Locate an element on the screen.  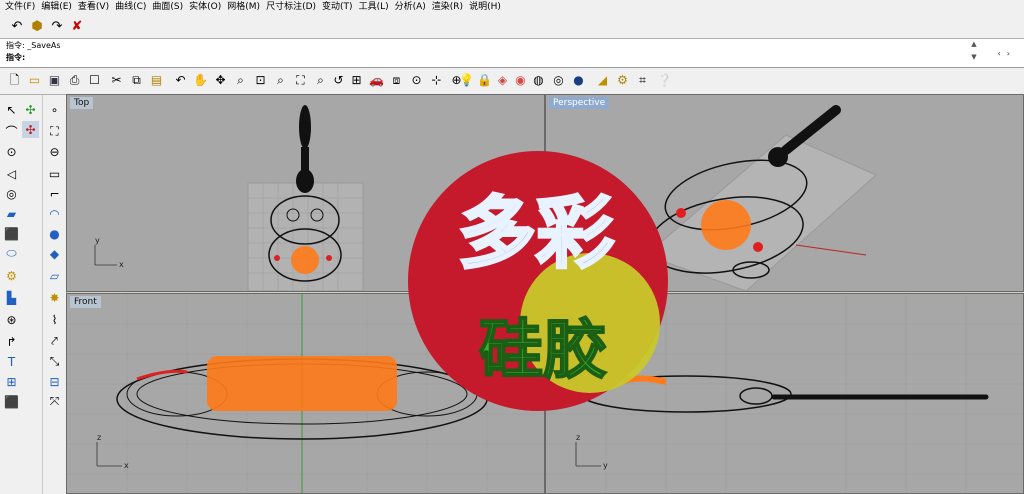
front-coin-band is located at coordinates (302, 383).